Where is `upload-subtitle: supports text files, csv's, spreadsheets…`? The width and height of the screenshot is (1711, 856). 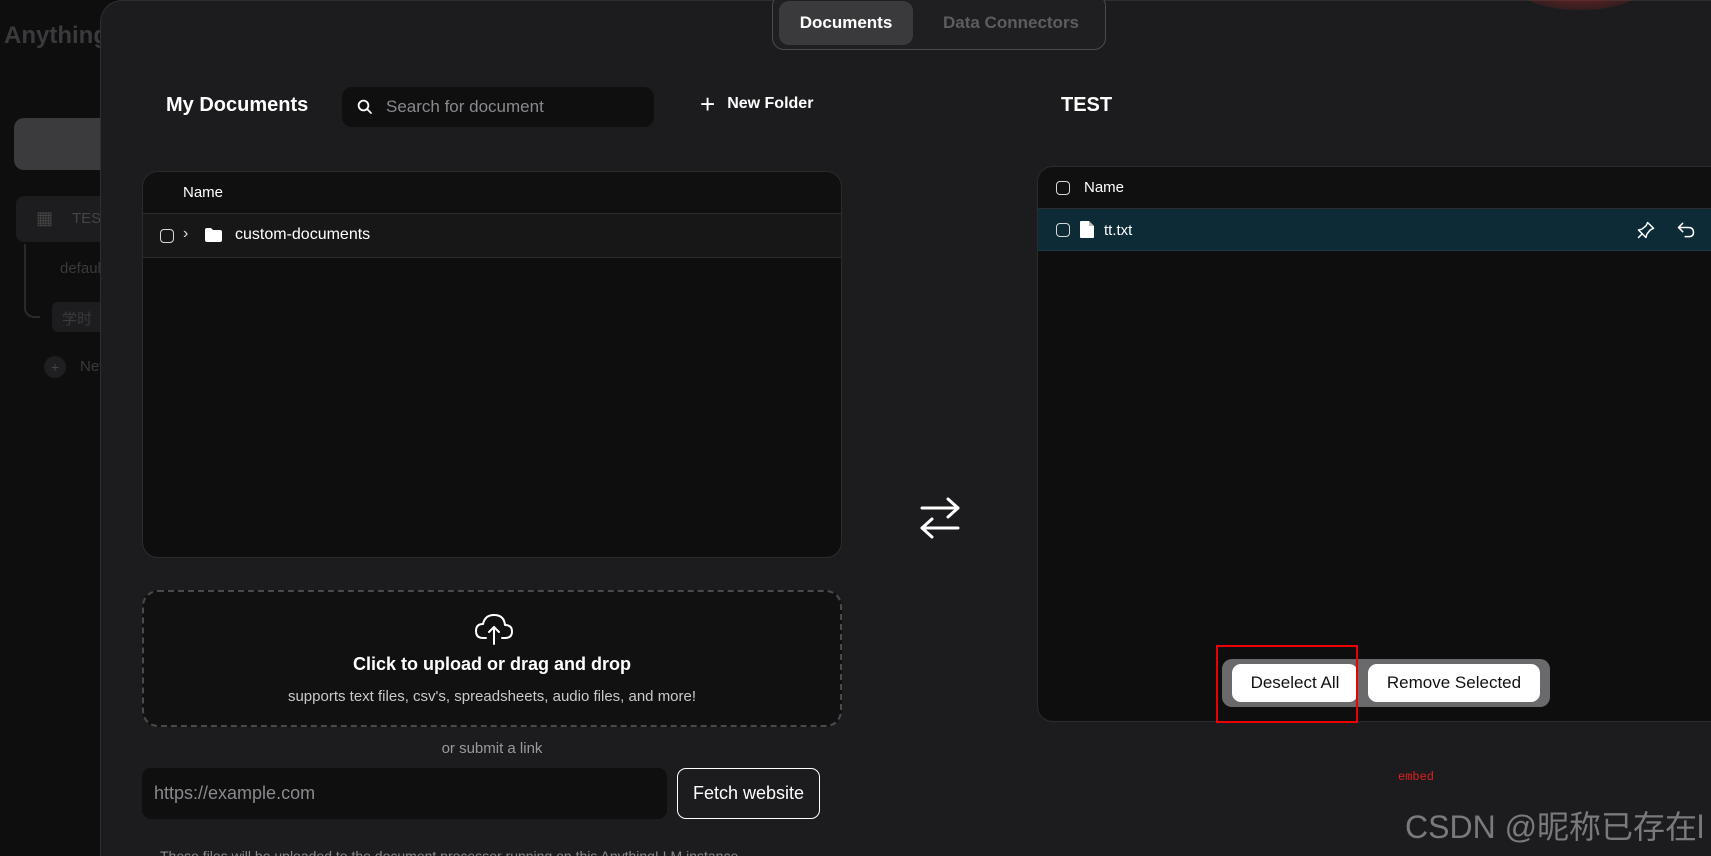 upload-subtitle: supports text files, csv's, spreadsheets… is located at coordinates (492, 696).